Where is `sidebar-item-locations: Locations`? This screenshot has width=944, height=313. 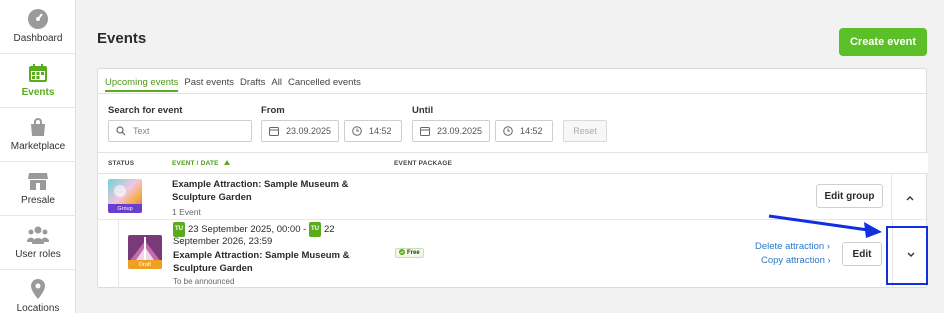
sidebar-item-locations: Locations is located at coordinates (38, 291).